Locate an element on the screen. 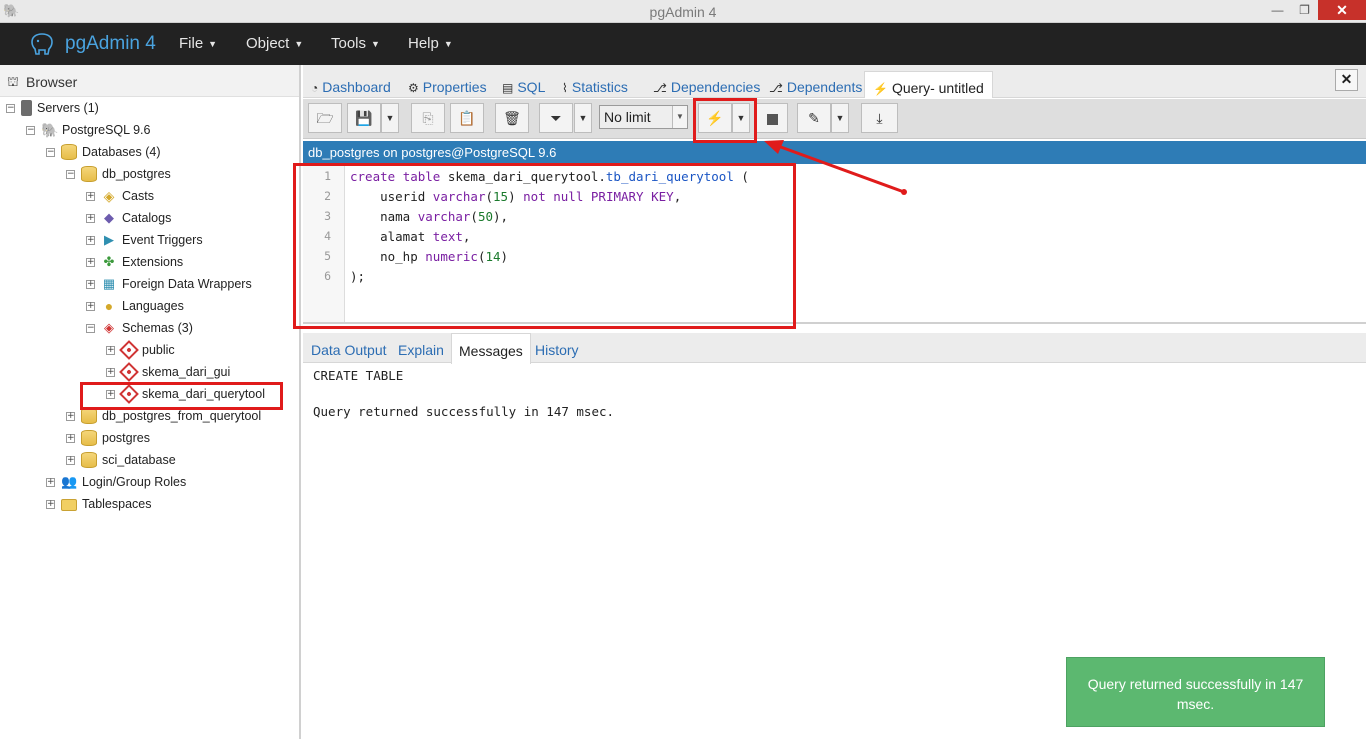  tree-item-servers: − Servers (1) is located at coordinates (52, 108).